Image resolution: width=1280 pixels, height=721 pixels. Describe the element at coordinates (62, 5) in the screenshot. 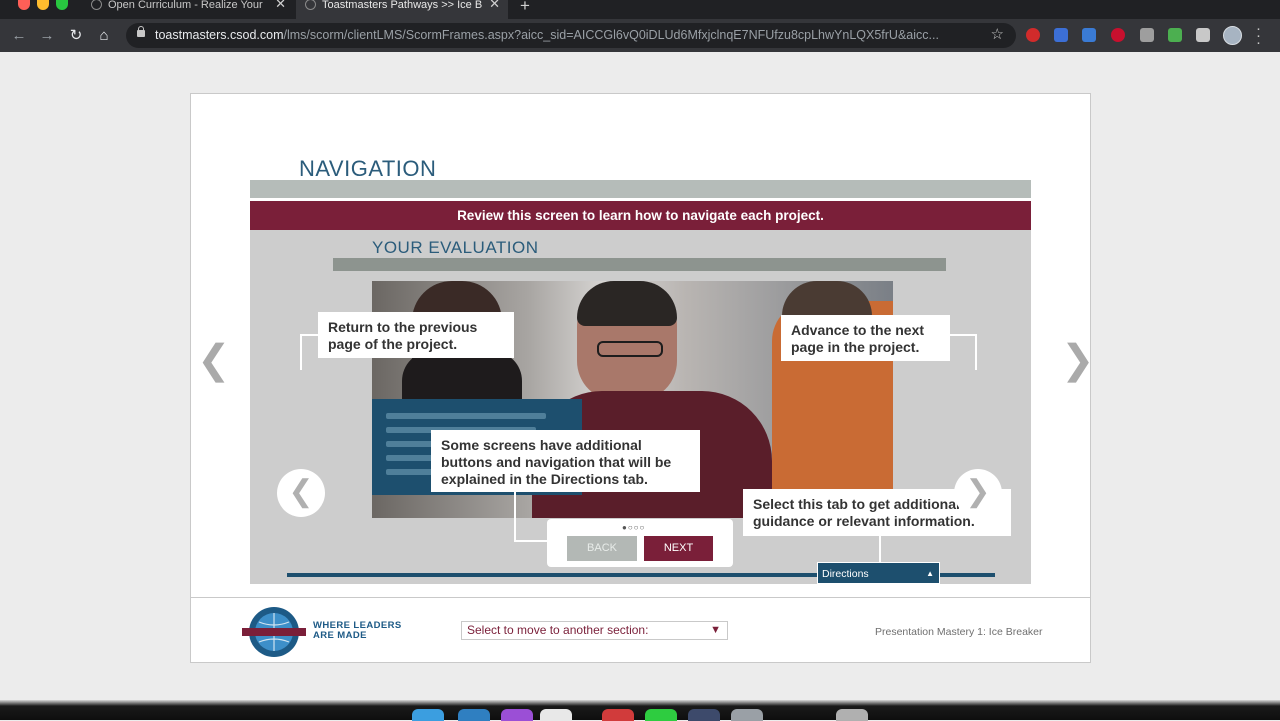

I see `window-zoom-control` at that location.